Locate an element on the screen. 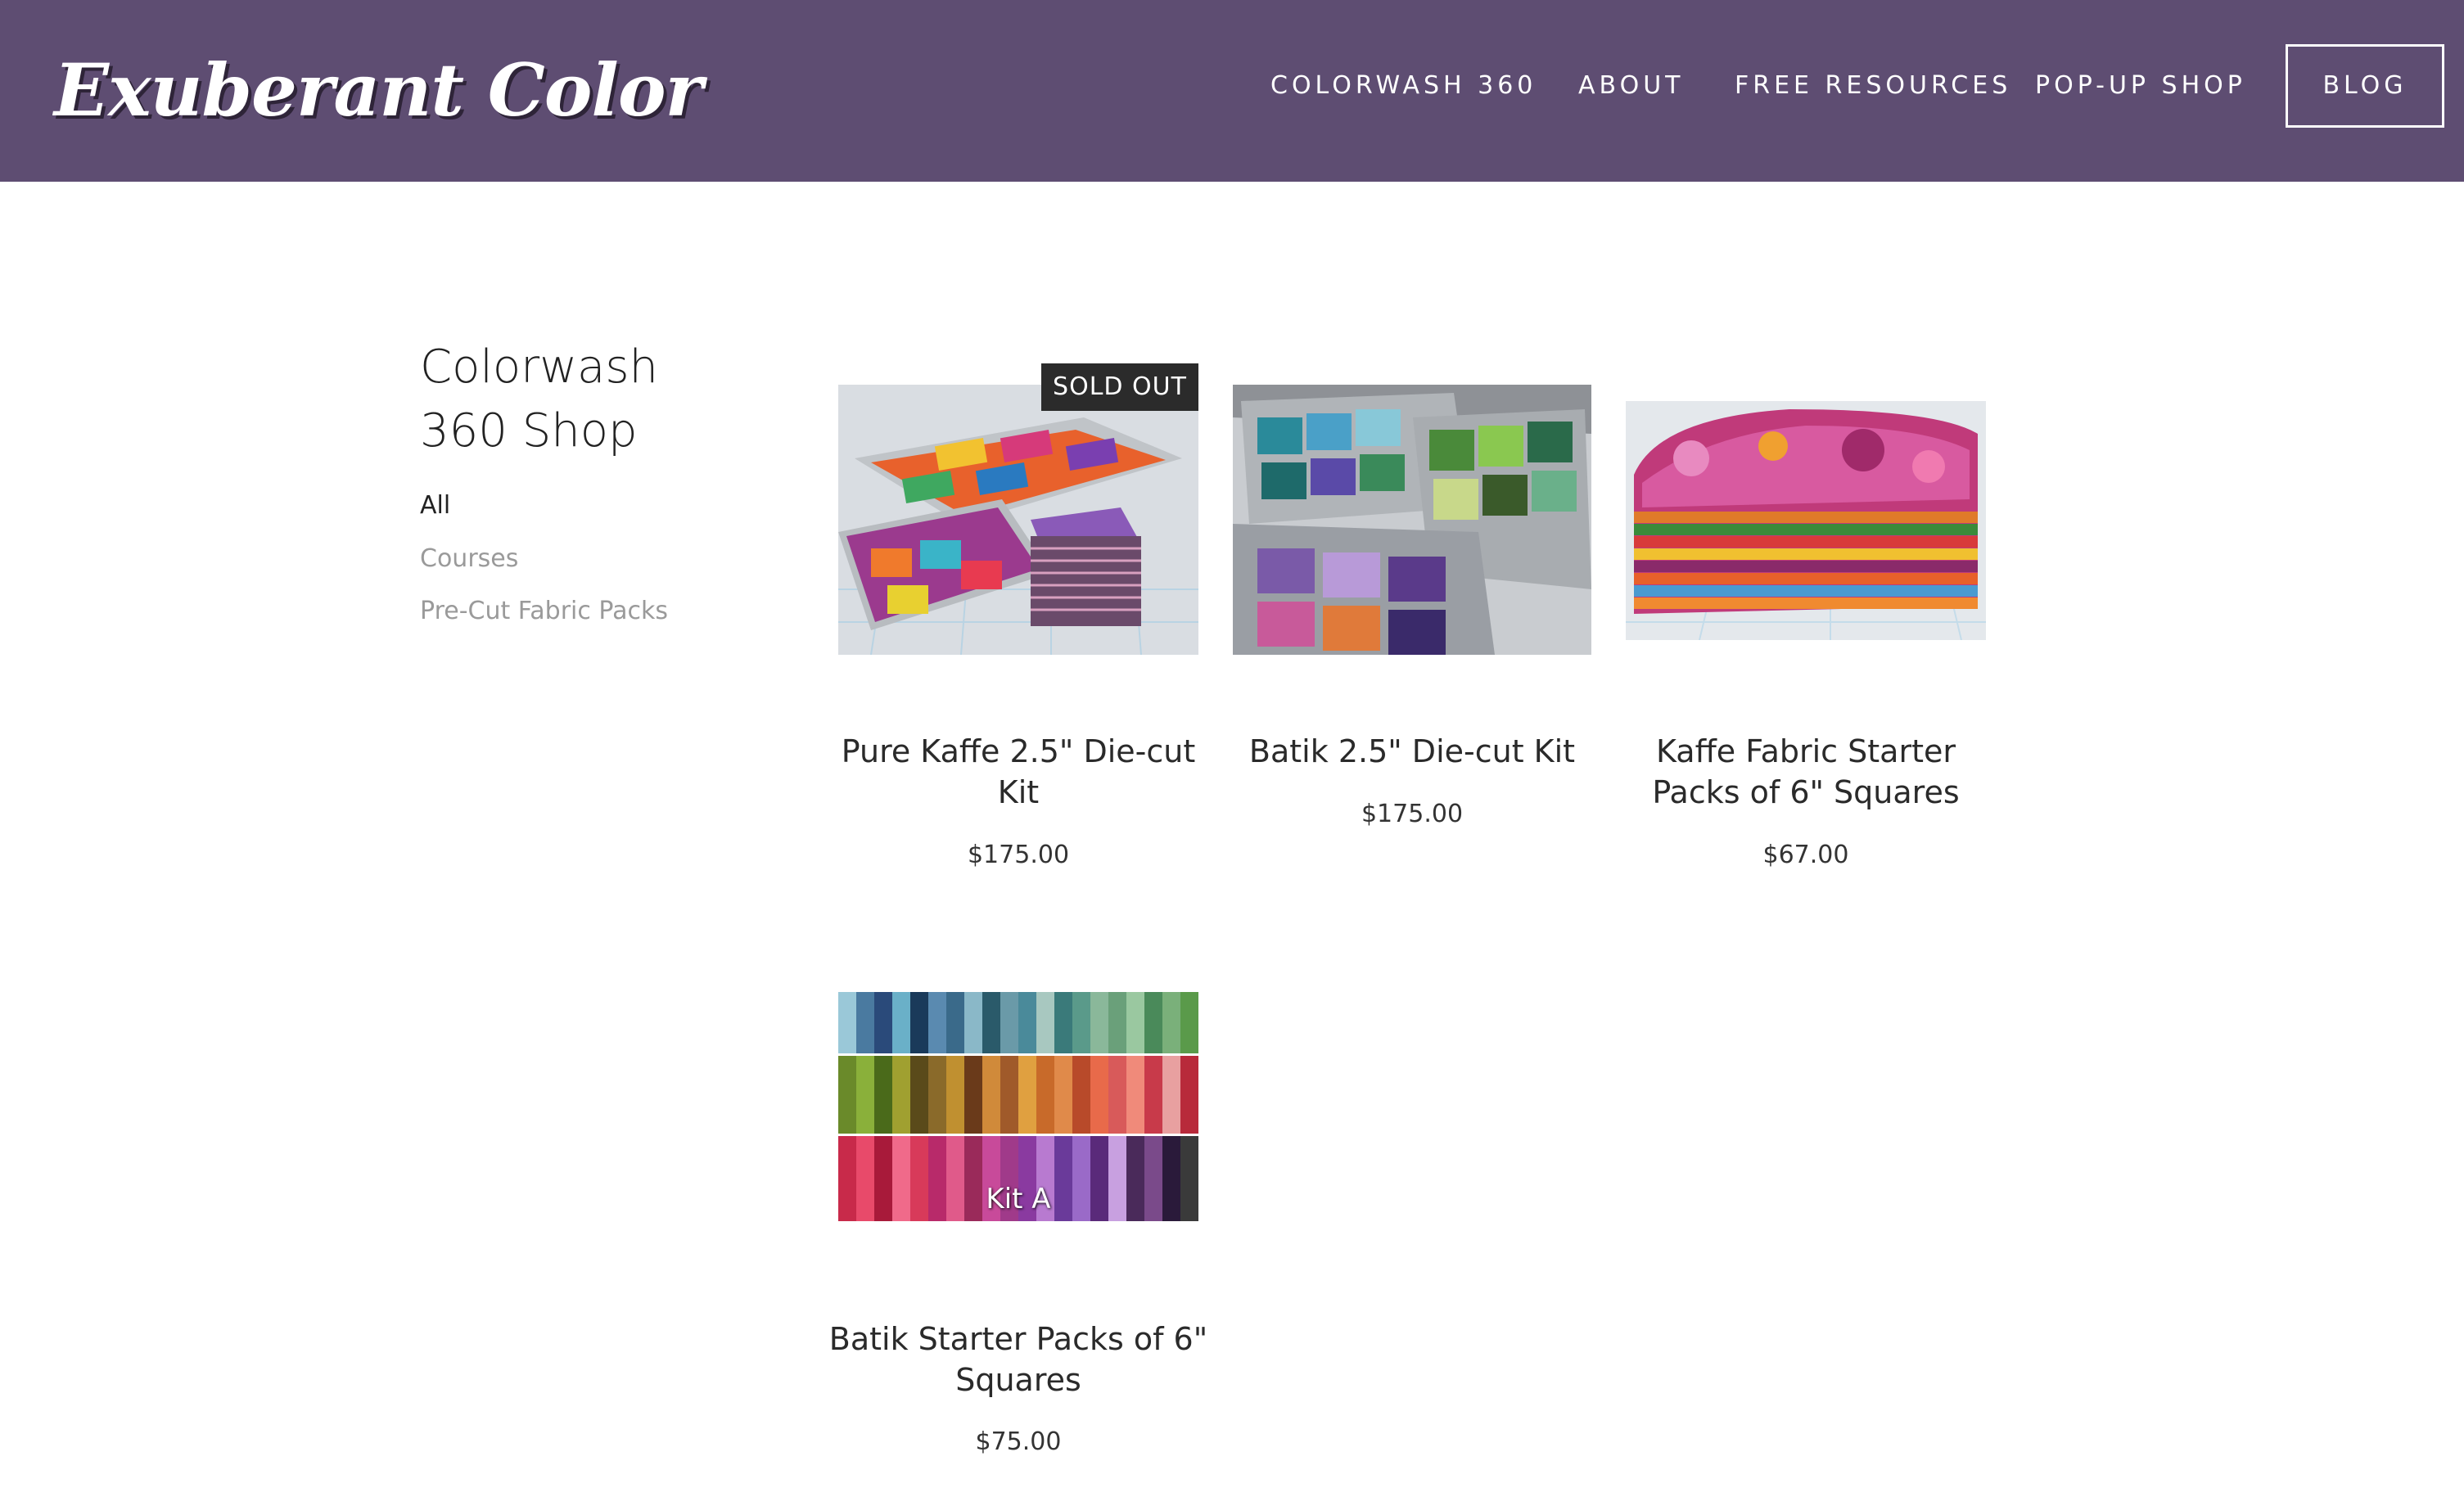 This screenshot has width=2464, height=1488. product-image-pure-kaffe is located at coordinates (1018, 520).